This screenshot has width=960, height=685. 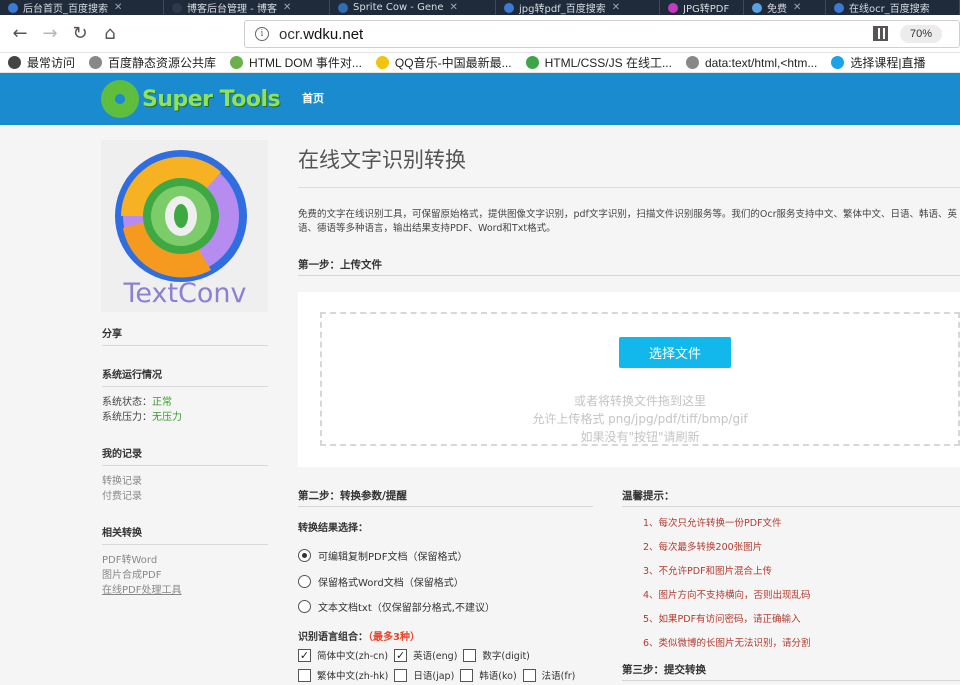 I want to click on system-status-line: 系统状态：正常, so click(x=137, y=402).